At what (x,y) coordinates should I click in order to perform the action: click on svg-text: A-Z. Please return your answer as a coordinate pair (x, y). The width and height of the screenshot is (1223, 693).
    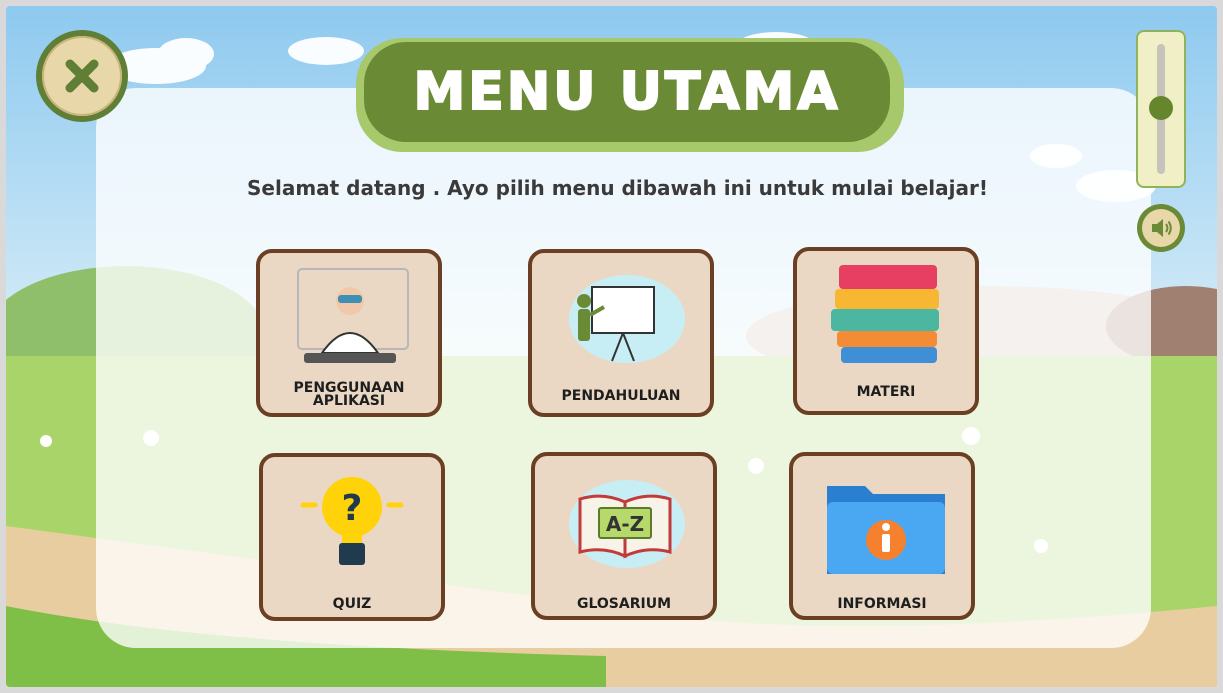
    Looking at the image, I should click on (625, 524).